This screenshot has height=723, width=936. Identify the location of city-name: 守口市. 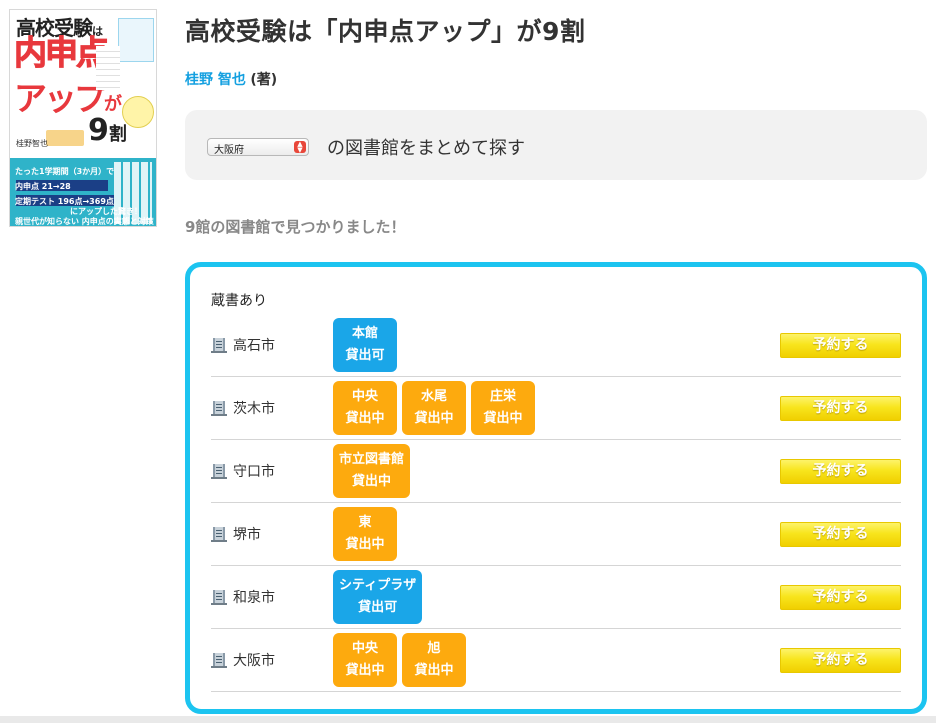
(254, 472).